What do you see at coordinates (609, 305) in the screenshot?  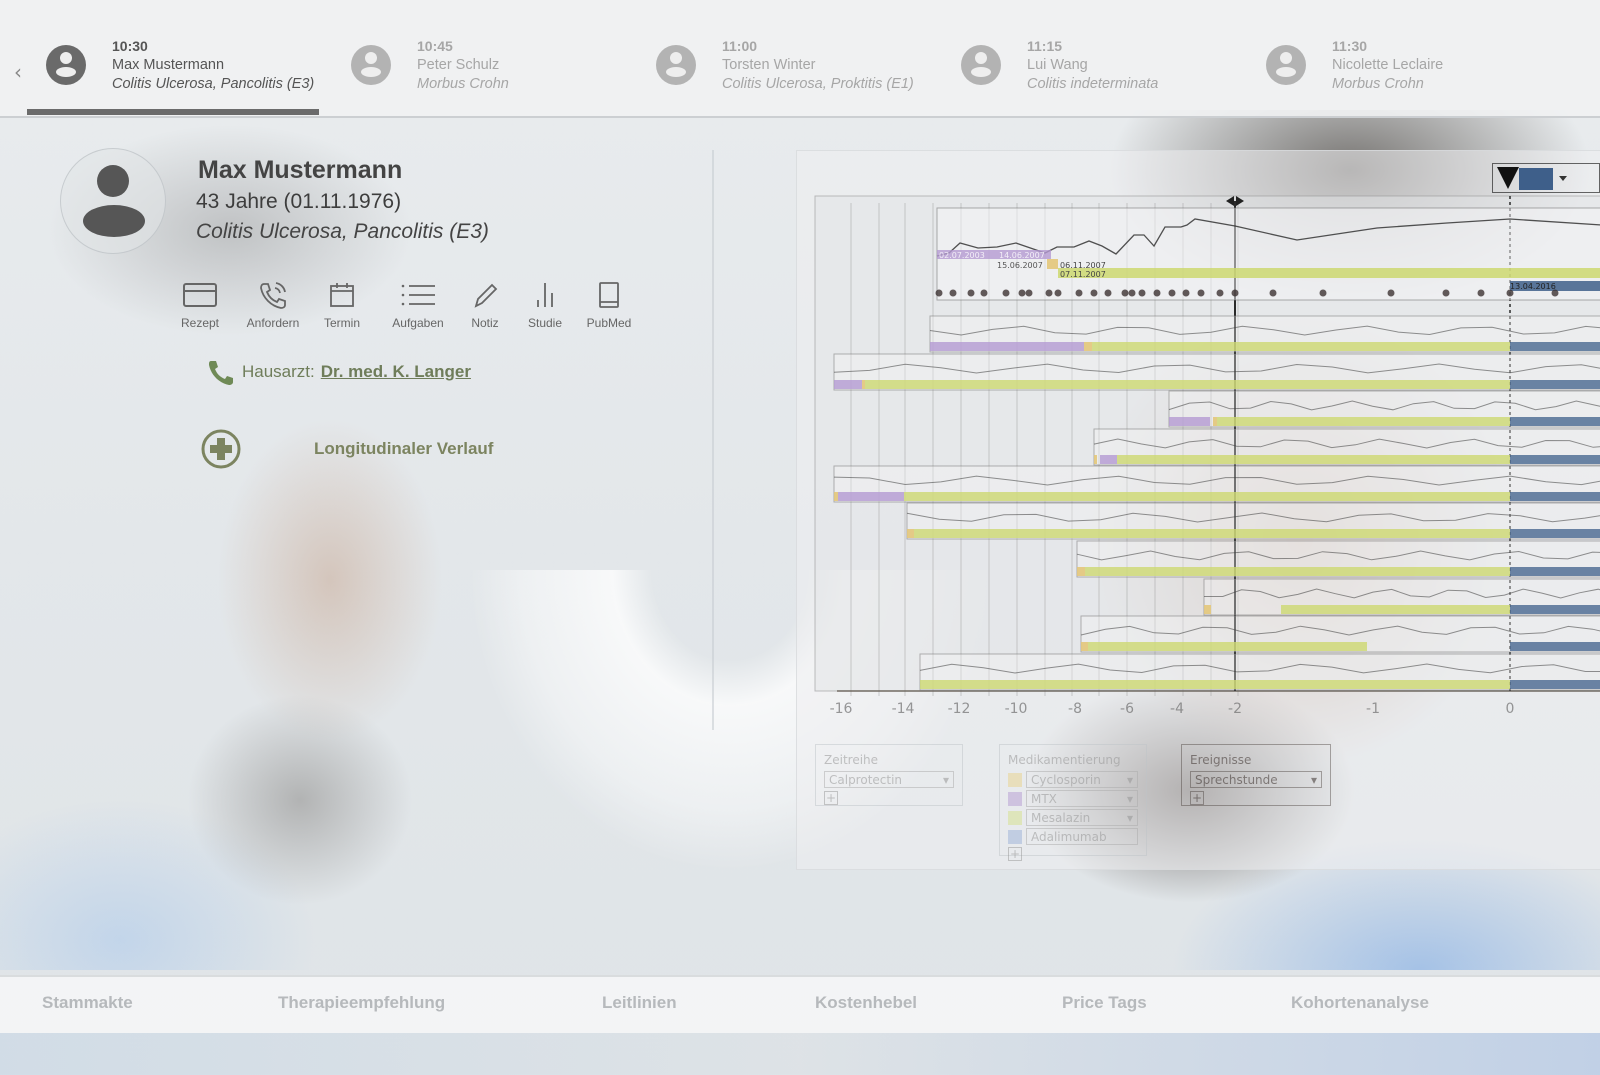 I see `pubmed-button: PubMed` at bounding box center [609, 305].